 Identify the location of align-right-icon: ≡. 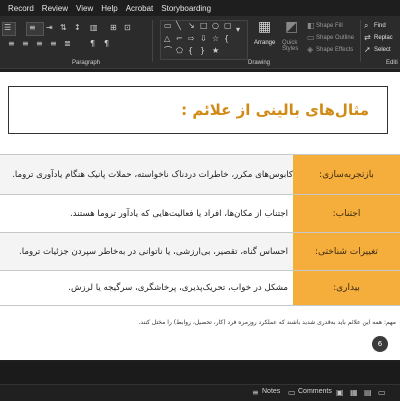
(39, 44).